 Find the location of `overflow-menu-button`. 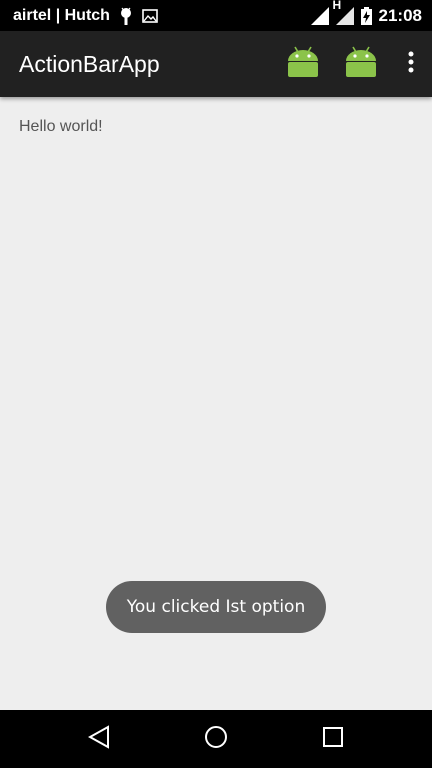

overflow-menu-button is located at coordinates (411, 64).